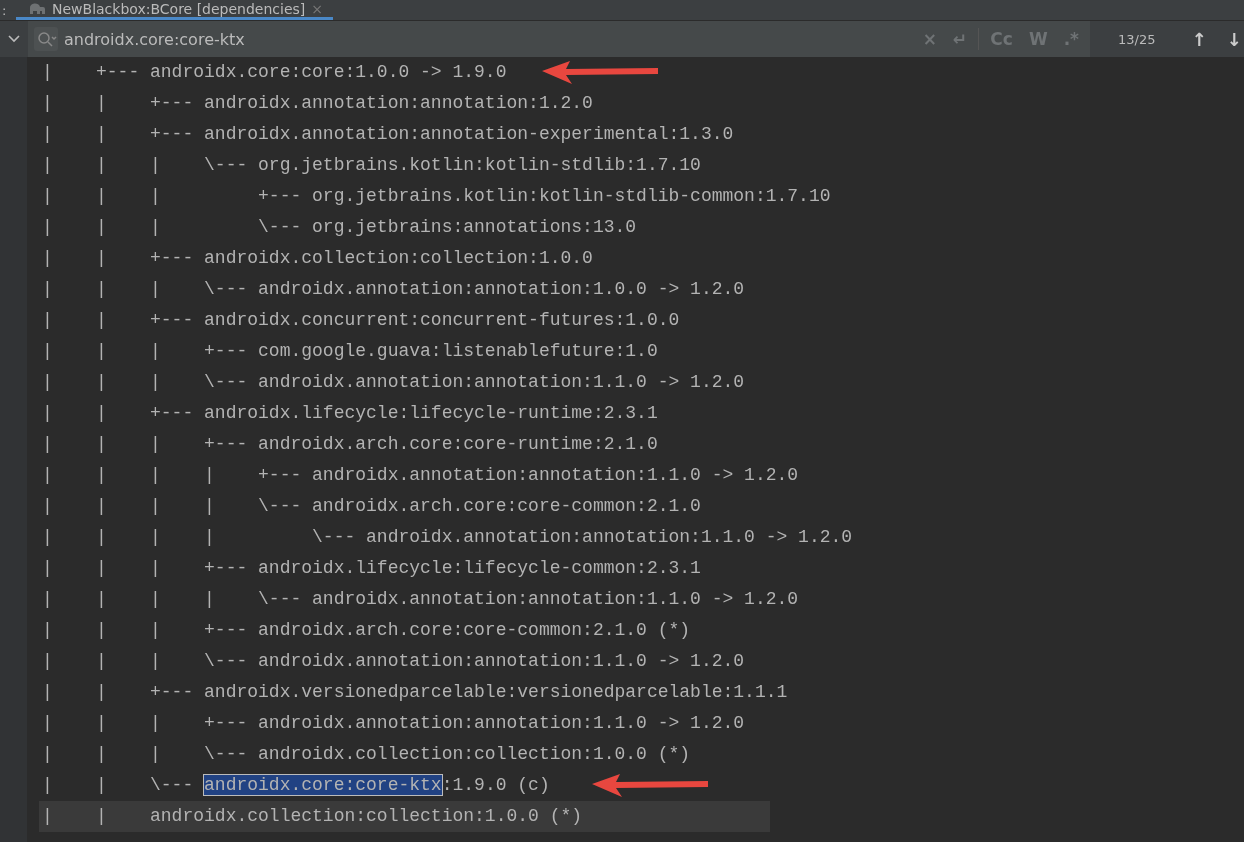 Image resolution: width=1244 pixels, height=842 pixels. I want to click on console-line: | | +--- androidx.concurrent:concurrent-futures:1.0.0, so click(361, 320).